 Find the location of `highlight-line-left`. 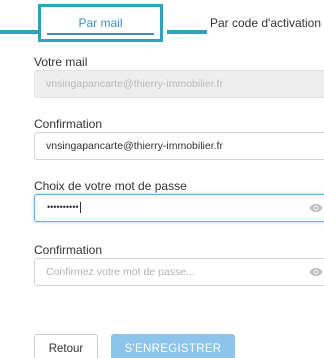

highlight-line-left is located at coordinates (19, 32).